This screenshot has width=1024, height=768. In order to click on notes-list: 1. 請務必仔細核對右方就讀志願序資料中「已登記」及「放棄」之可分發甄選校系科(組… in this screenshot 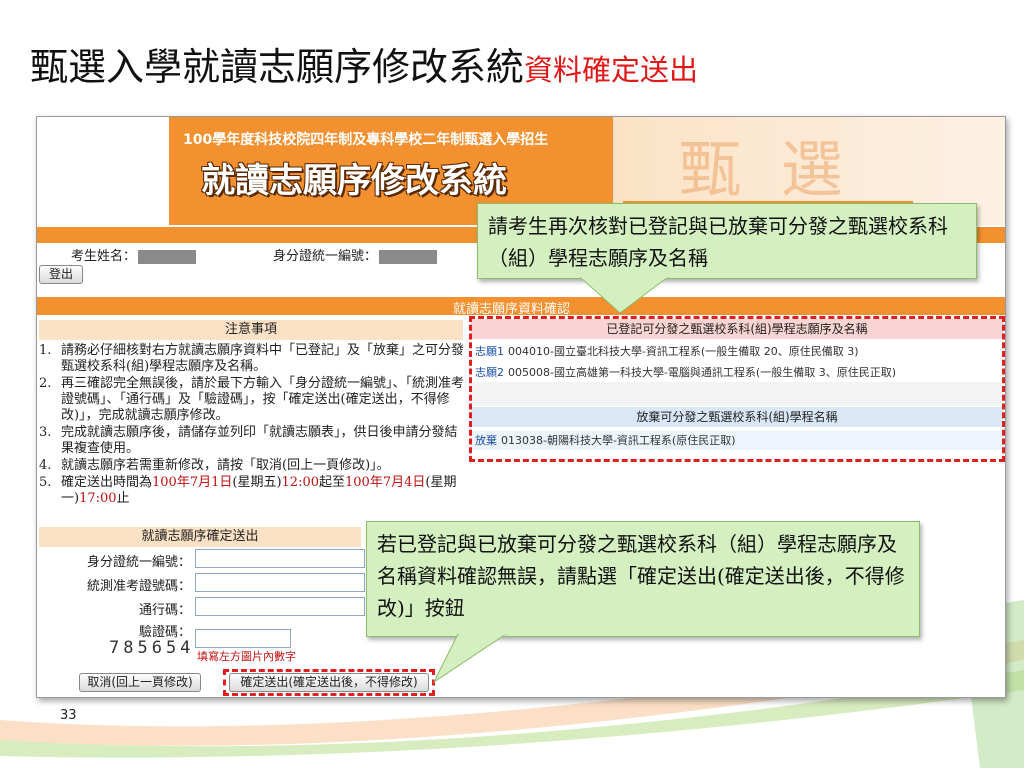, I will do `click(253, 425)`.